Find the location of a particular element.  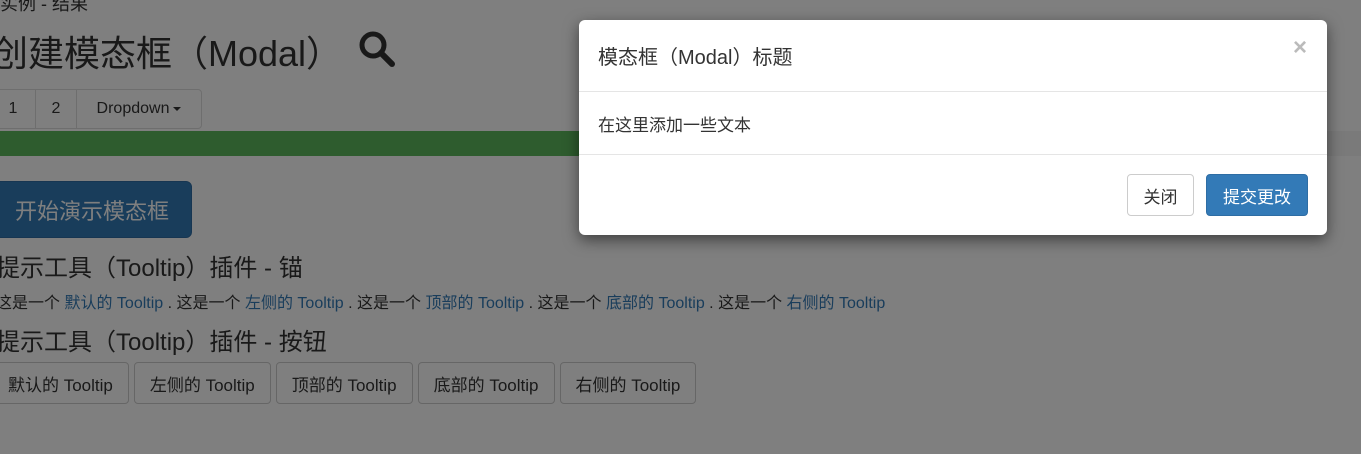

close-icon: × is located at coordinates (1300, 48).